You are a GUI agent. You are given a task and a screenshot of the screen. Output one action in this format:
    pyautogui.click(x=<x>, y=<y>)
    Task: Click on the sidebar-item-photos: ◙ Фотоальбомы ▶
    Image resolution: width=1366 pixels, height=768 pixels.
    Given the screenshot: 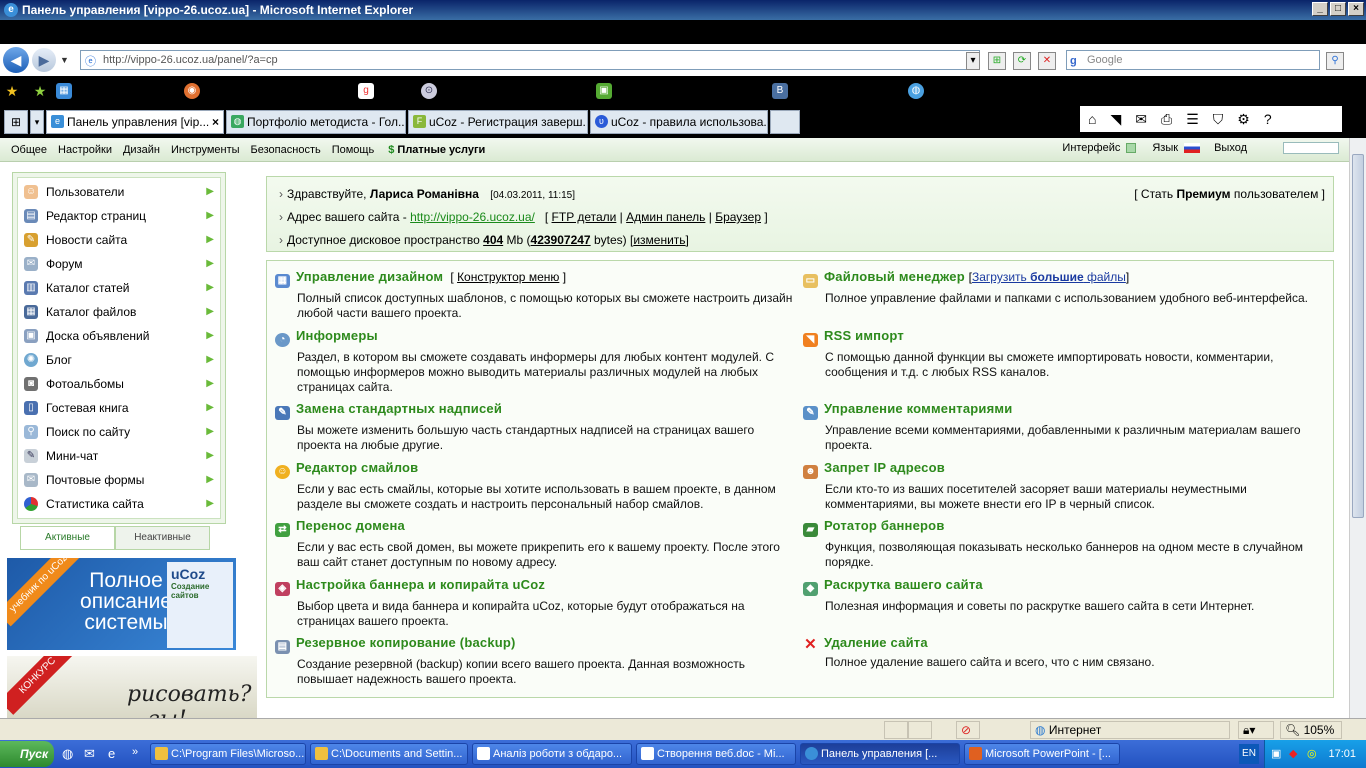 What is the action you would take?
    pyautogui.click(x=120, y=384)
    